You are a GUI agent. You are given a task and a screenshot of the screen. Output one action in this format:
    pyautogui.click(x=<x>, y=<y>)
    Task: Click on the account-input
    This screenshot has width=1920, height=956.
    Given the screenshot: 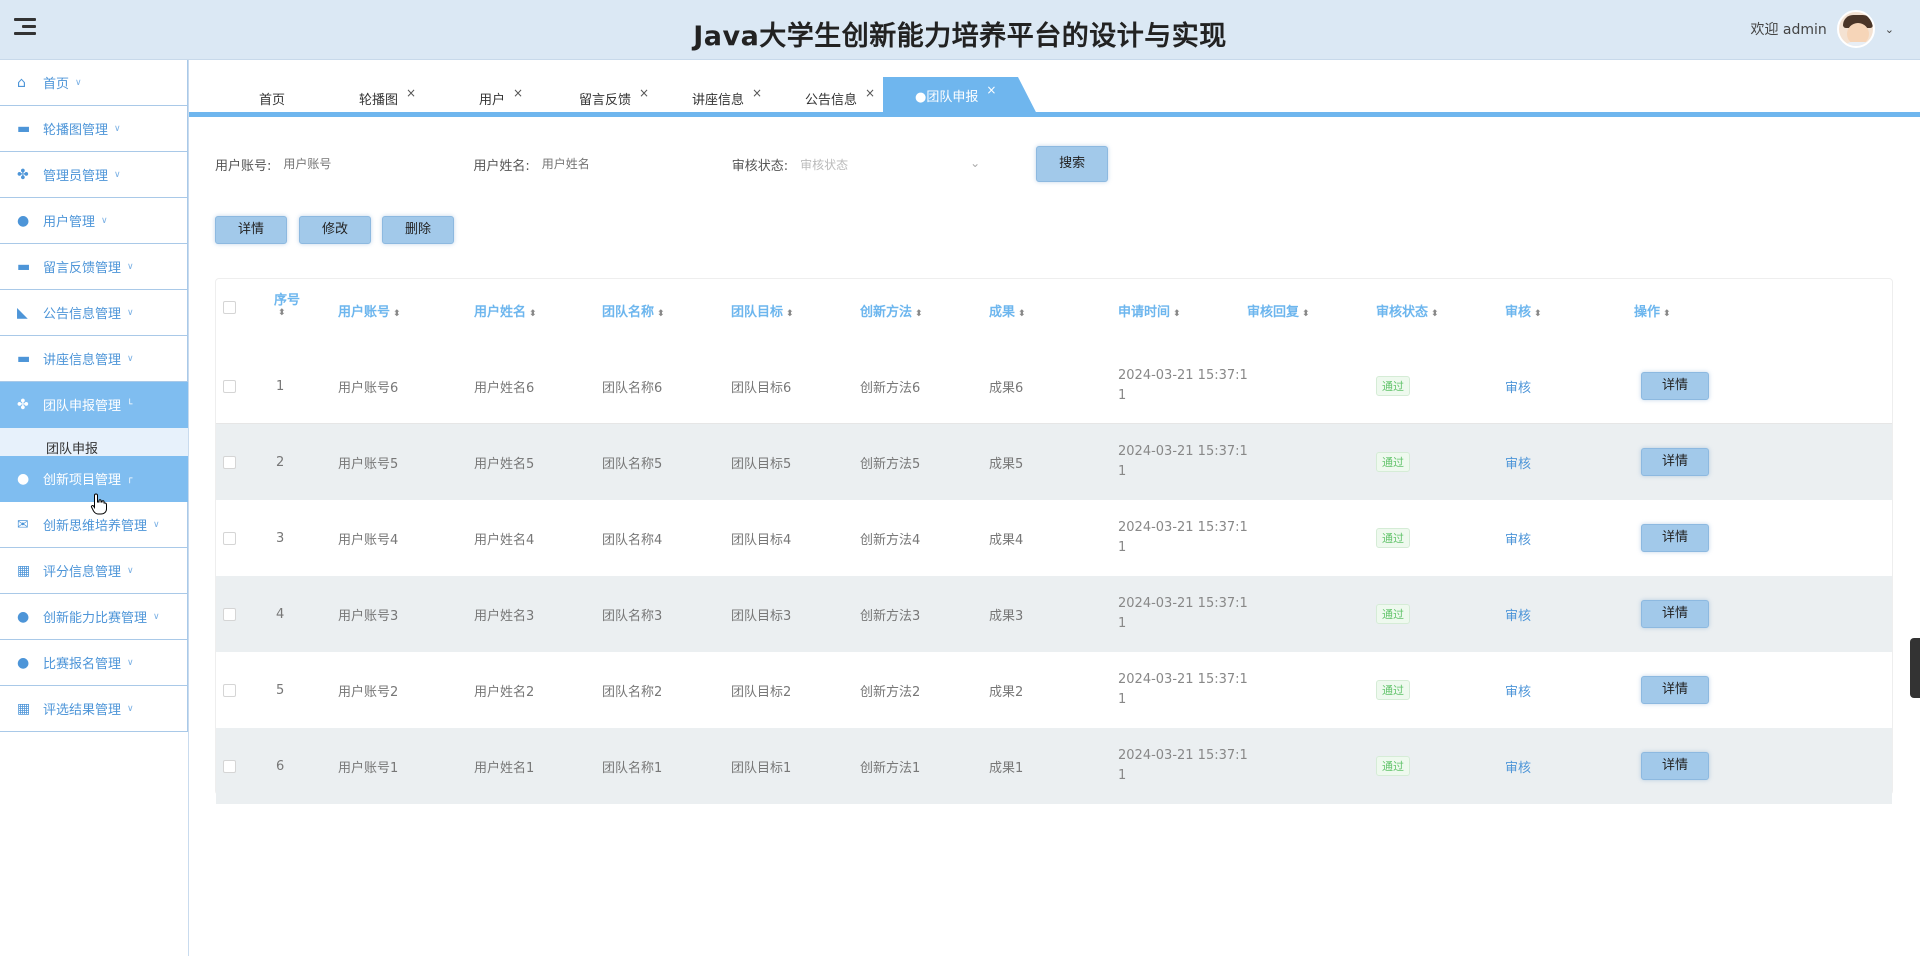 What is the action you would take?
    pyautogui.click(x=368, y=164)
    